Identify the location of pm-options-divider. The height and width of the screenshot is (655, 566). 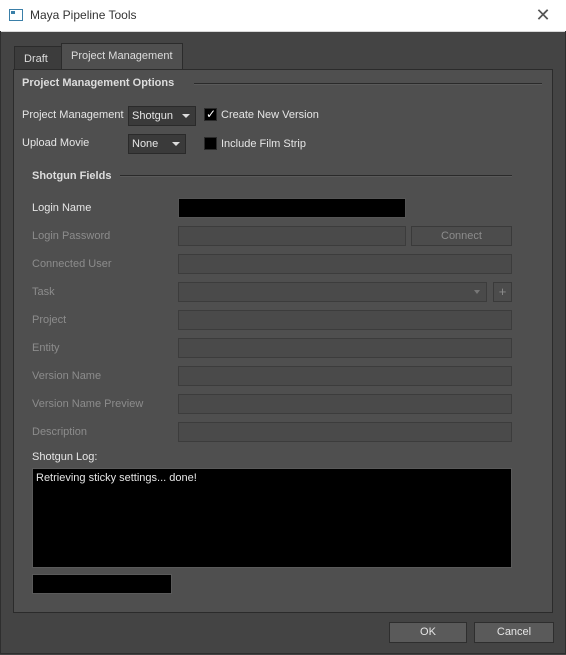
(368, 83).